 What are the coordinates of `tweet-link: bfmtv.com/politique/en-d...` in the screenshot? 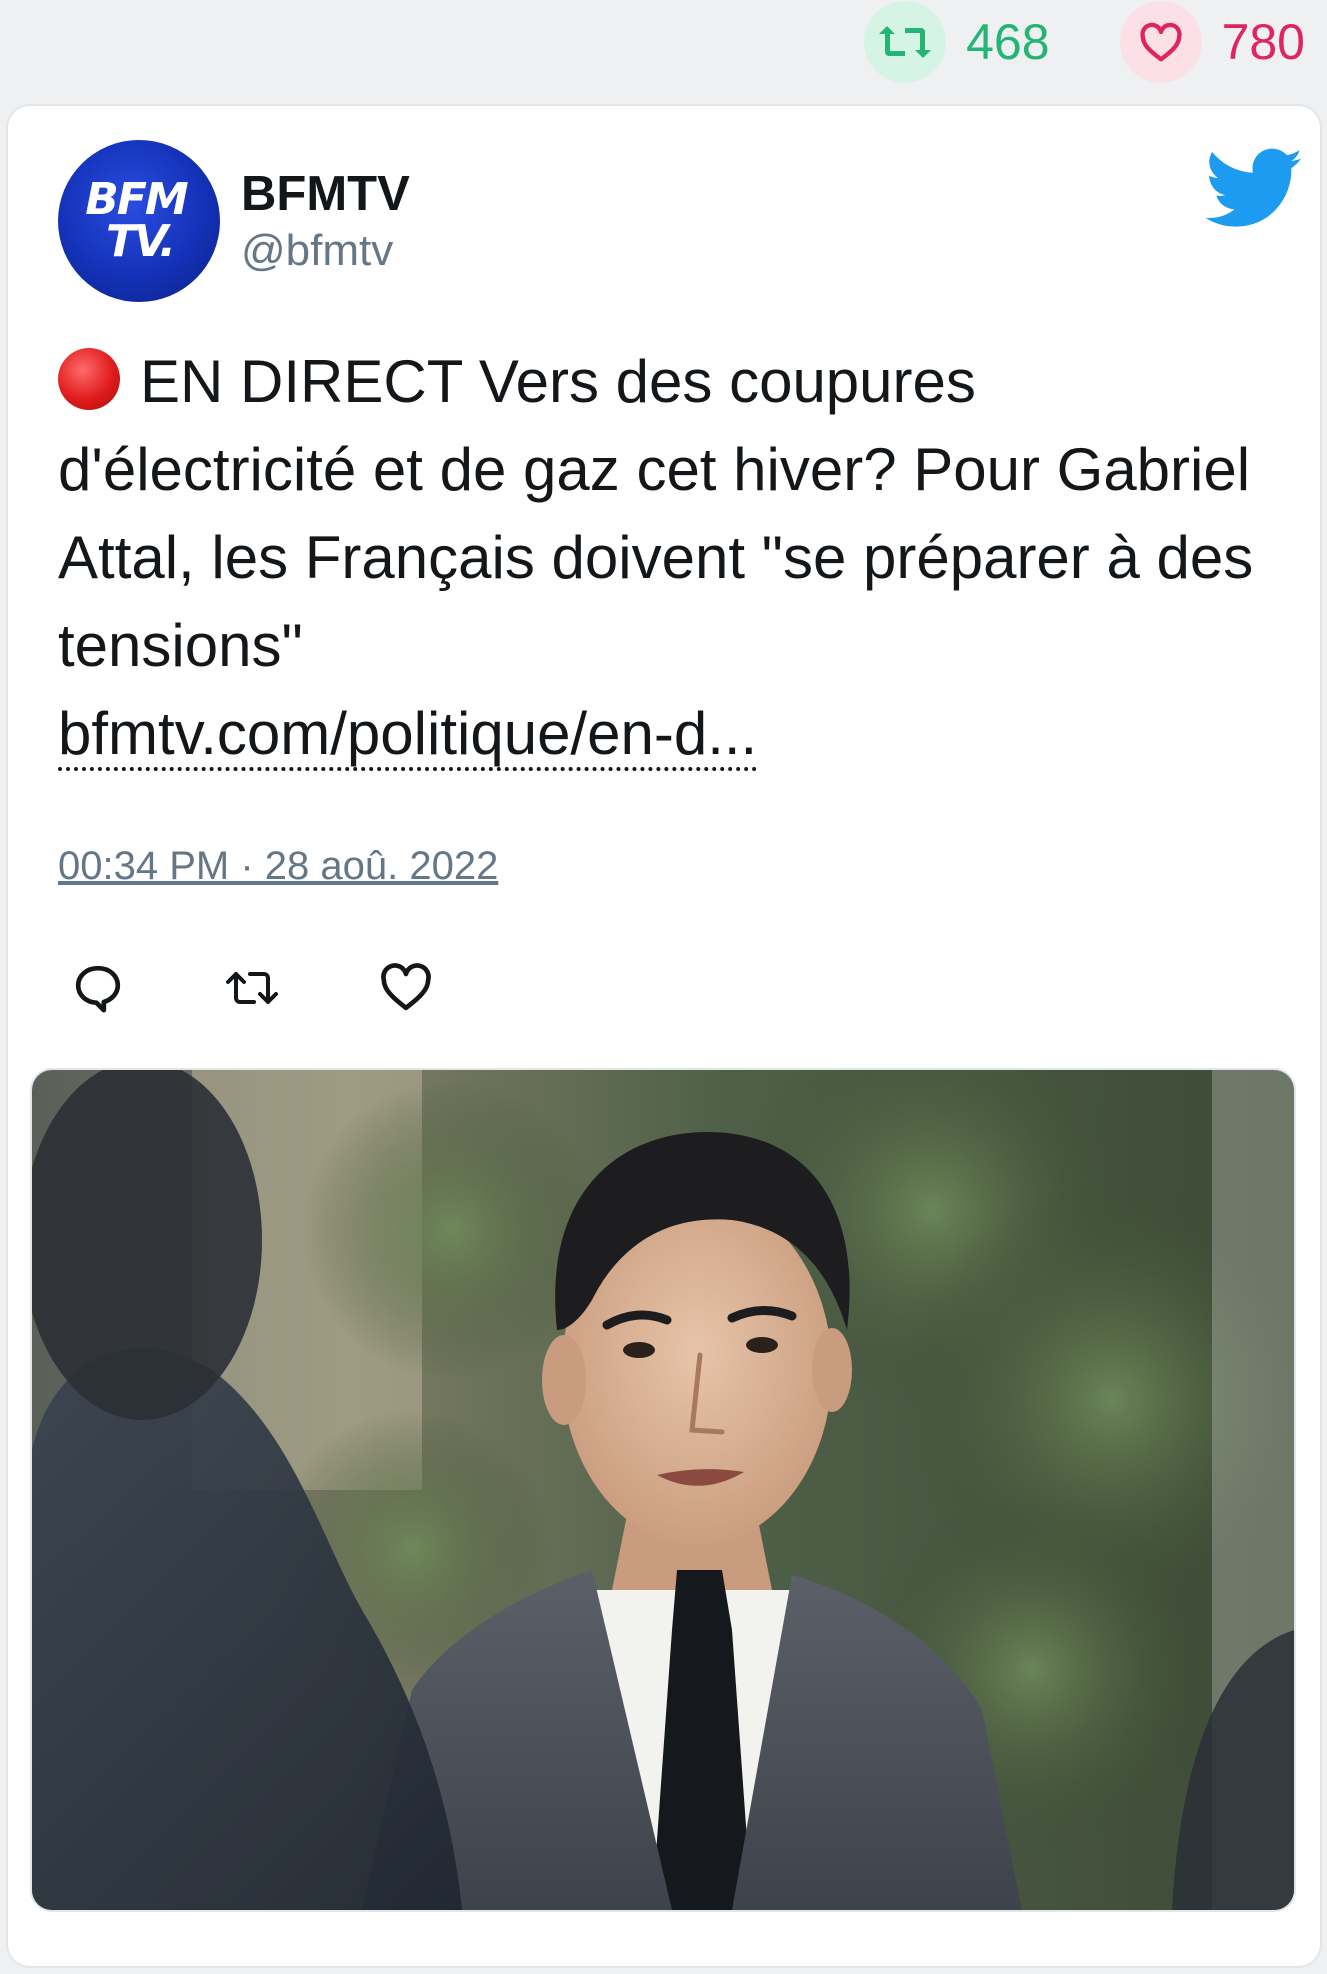 It's located at (408, 735).